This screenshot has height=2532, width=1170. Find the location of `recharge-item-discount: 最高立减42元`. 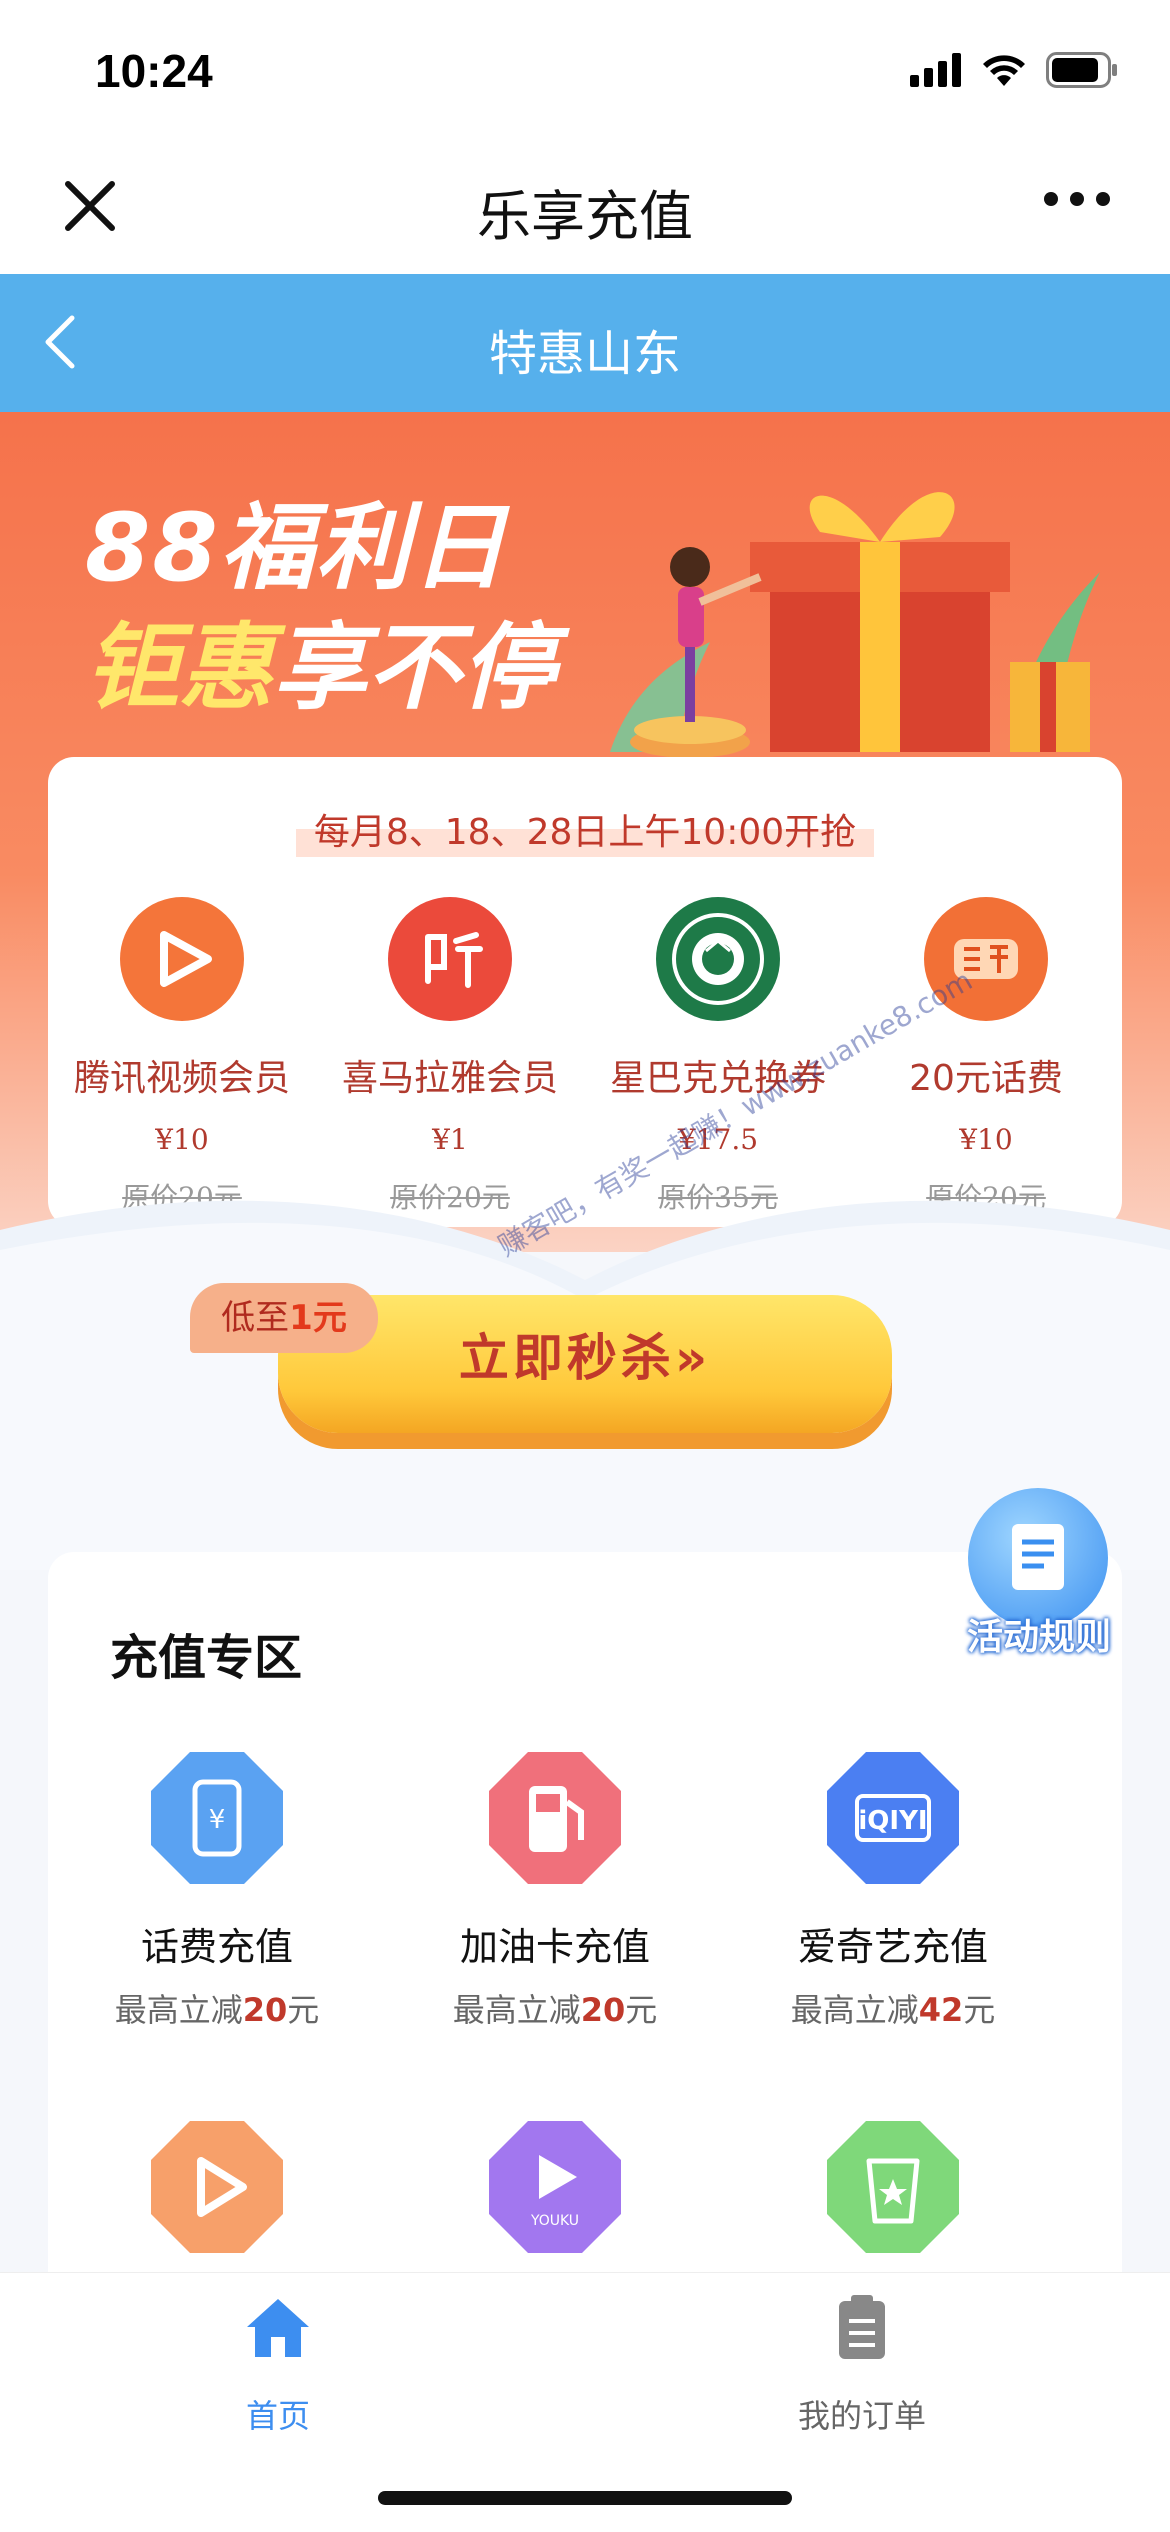

recharge-item-discount: 最高立减42元 is located at coordinates (893, 2008).